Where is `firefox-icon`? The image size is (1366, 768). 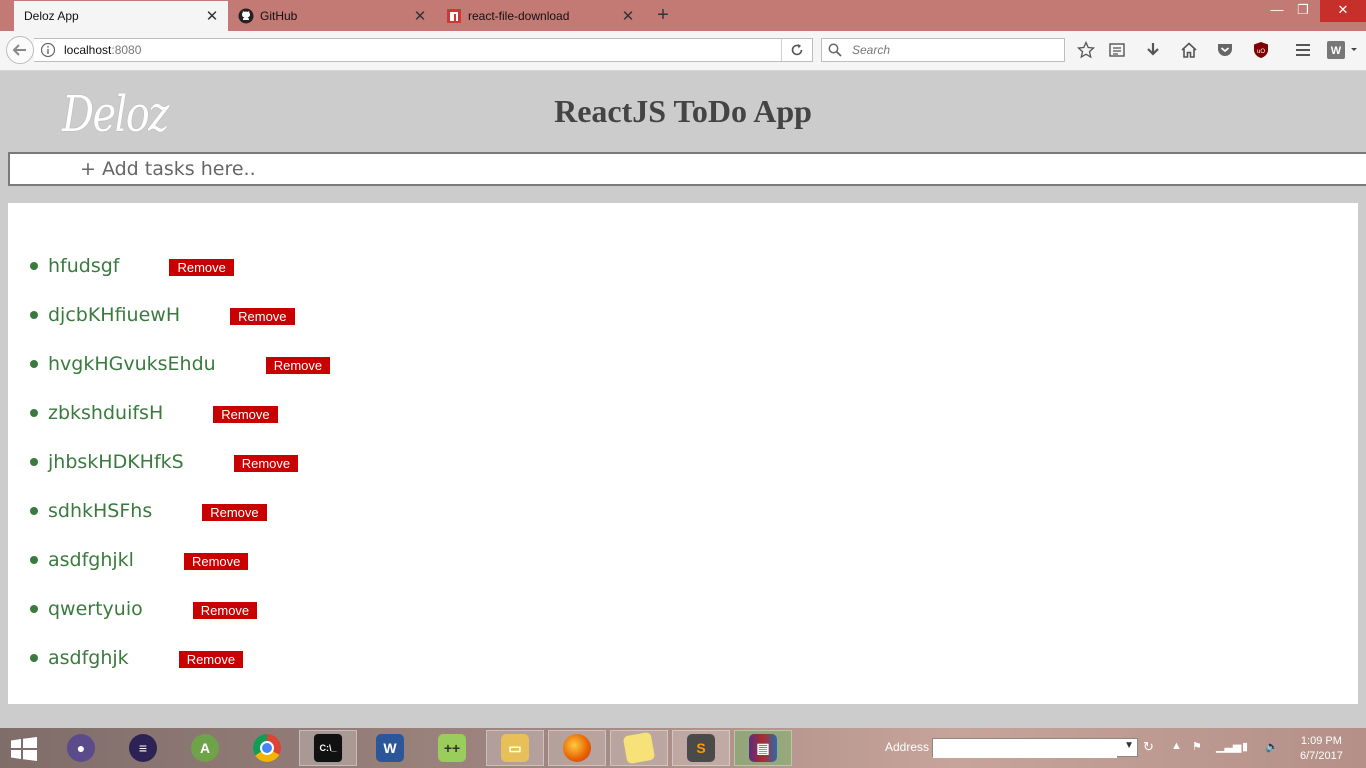 firefox-icon is located at coordinates (577, 748).